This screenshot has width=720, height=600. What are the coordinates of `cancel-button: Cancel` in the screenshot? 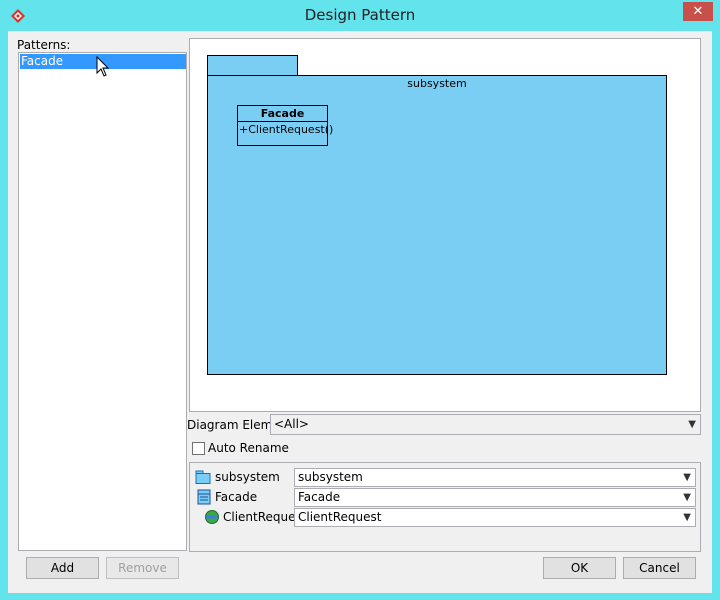 It's located at (659, 568).